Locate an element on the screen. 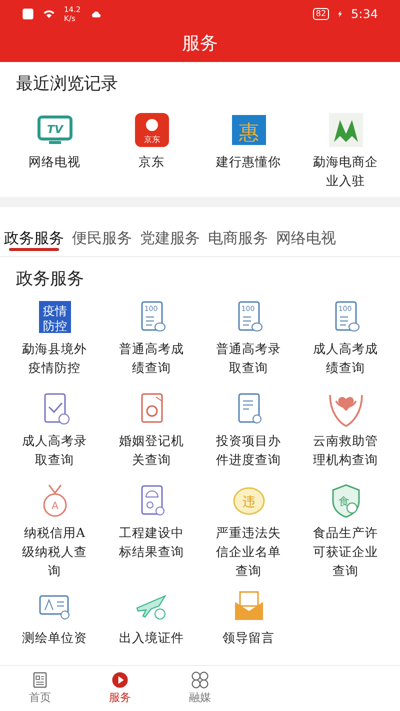 Image resolution: width=400 pixels, height=711 pixels. service-item: 领导留言 is located at coordinates (248, 626).